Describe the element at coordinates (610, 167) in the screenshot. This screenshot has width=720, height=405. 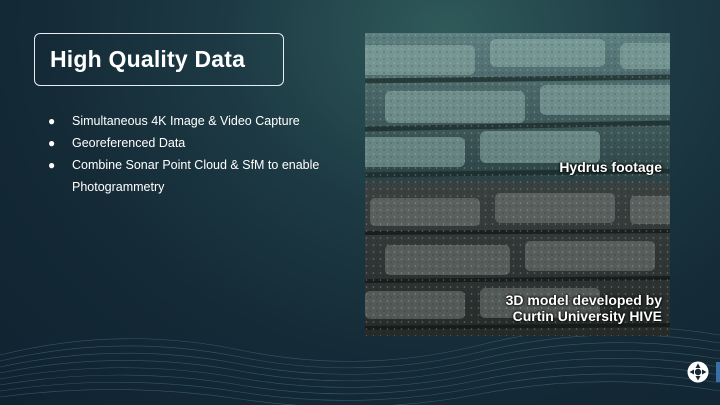
I see `photo-caption-top: Hydrus footage` at that location.